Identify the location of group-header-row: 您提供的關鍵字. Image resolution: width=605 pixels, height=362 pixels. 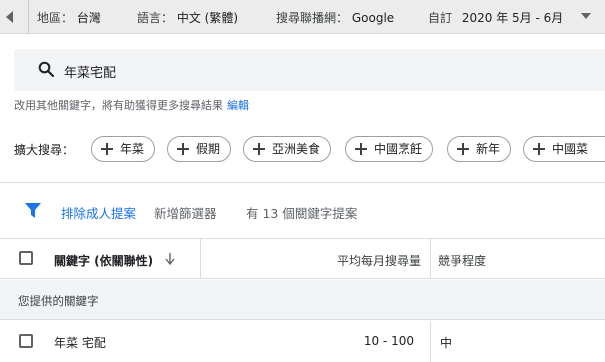
(302, 300).